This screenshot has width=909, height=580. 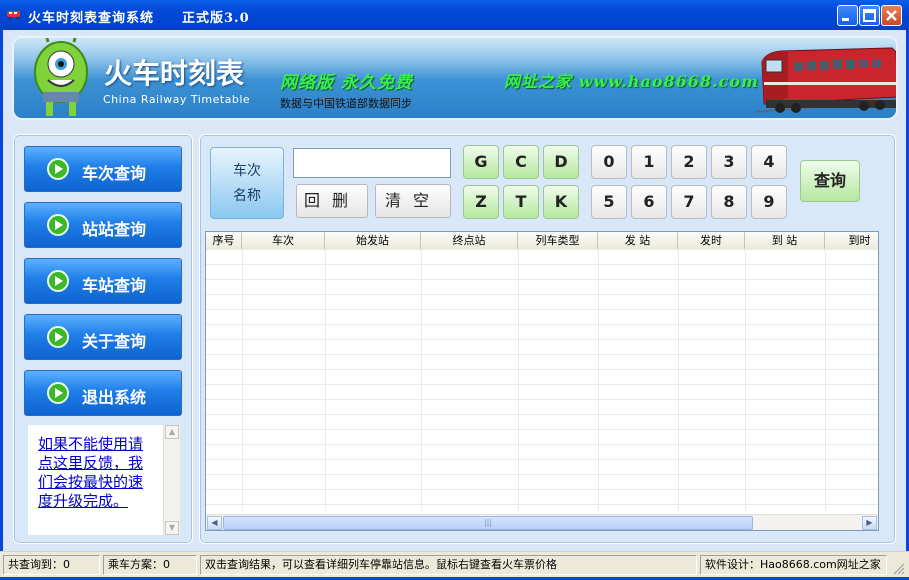 What do you see at coordinates (114, 341) in the screenshot?
I see `nav-label: 关于查询` at bounding box center [114, 341].